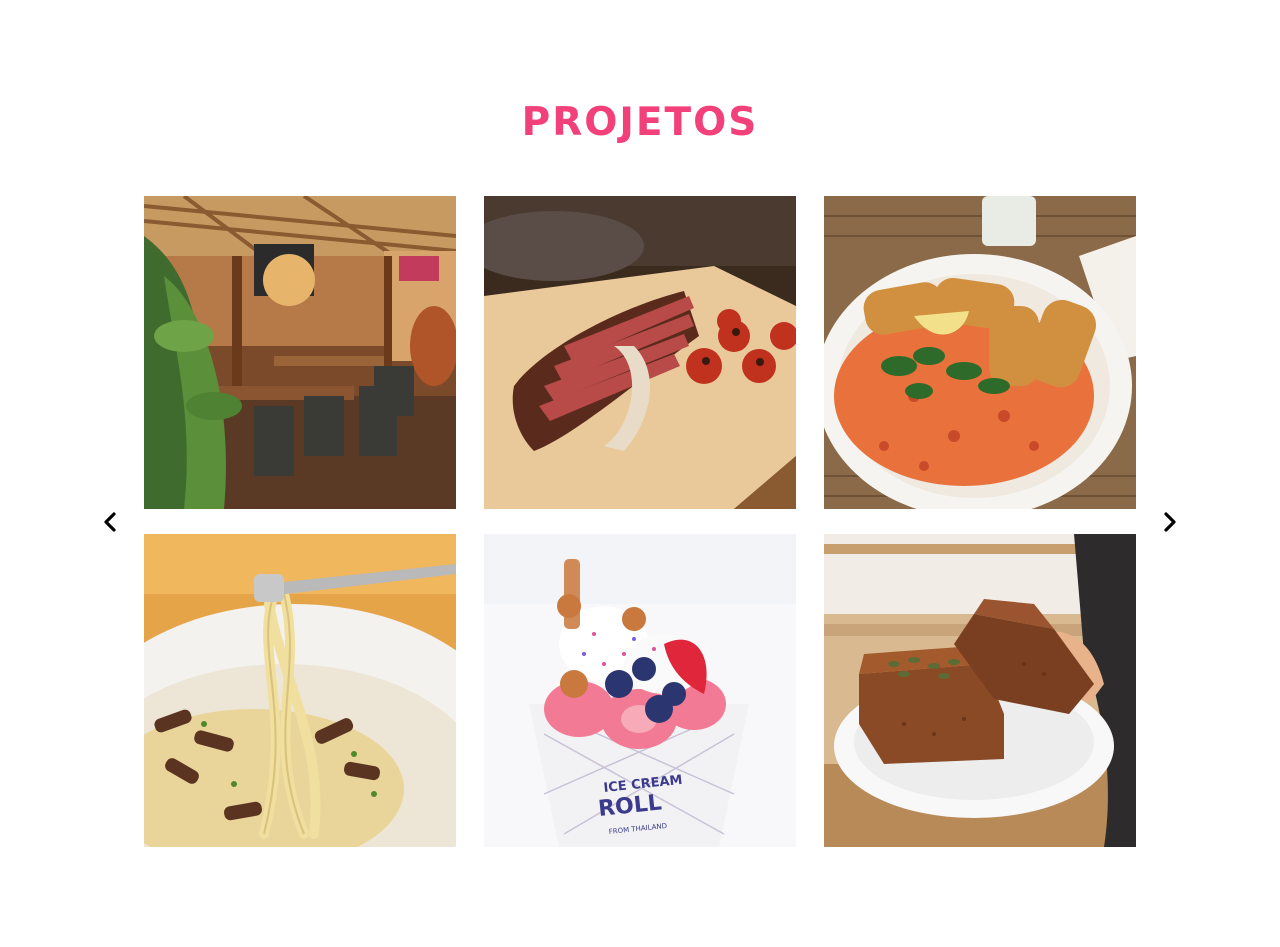  Describe the element at coordinates (640, 122) in the screenshot. I see `section-title: PROJETOS` at that location.